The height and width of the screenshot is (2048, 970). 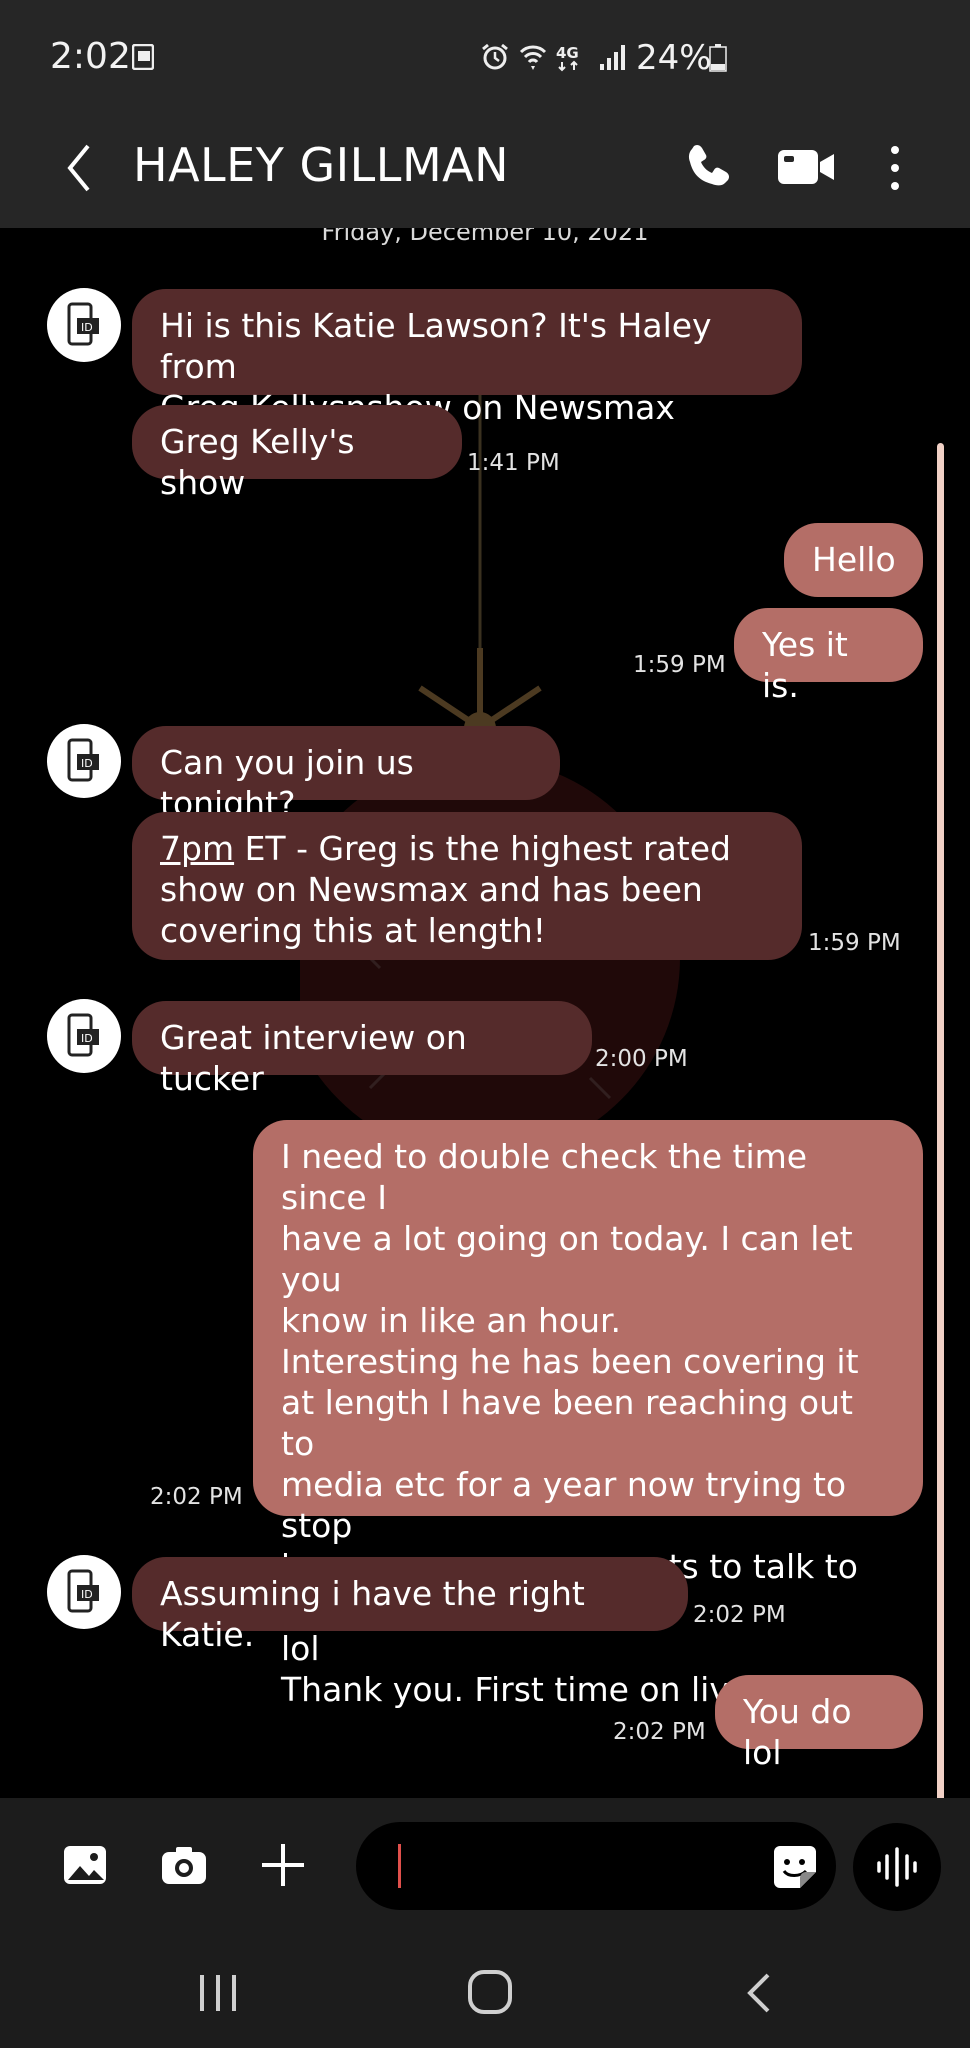 What do you see at coordinates (143, 57) in the screenshot?
I see `caller-id-icon` at bounding box center [143, 57].